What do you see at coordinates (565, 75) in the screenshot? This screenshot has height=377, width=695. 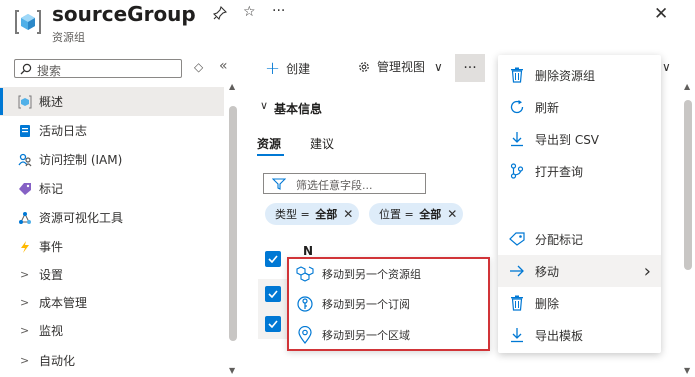 I see `menu-item-label: 删除资源组` at bounding box center [565, 75].